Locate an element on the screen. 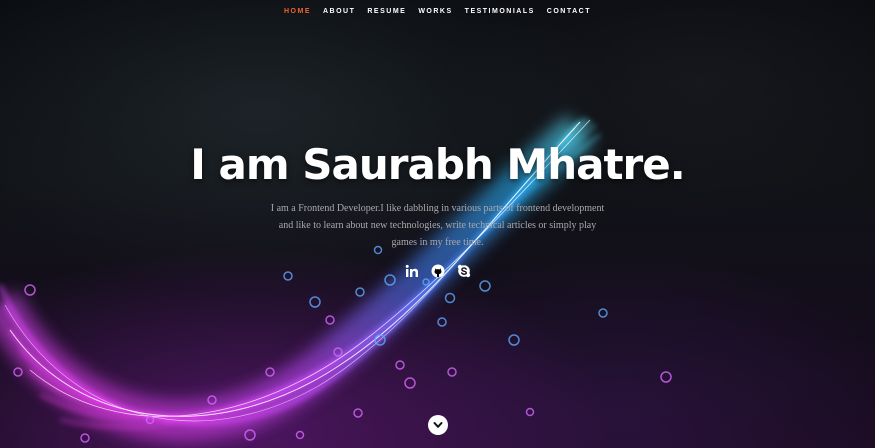 This screenshot has height=448, width=875. nav-item-works: WORKS is located at coordinates (435, 11).